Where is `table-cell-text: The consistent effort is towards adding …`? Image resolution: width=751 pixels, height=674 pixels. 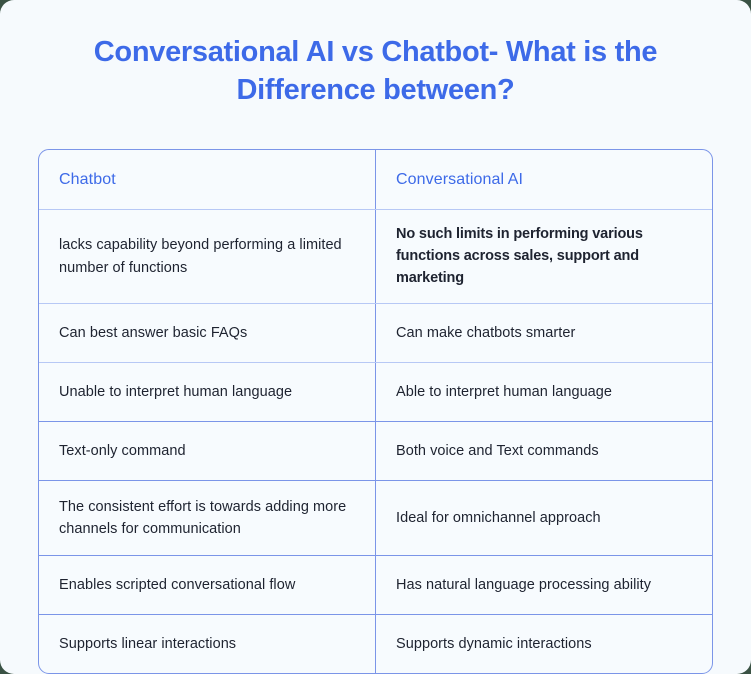
table-cell-text: The consistent effort is towards adding … is located at coordinates (203, 518).